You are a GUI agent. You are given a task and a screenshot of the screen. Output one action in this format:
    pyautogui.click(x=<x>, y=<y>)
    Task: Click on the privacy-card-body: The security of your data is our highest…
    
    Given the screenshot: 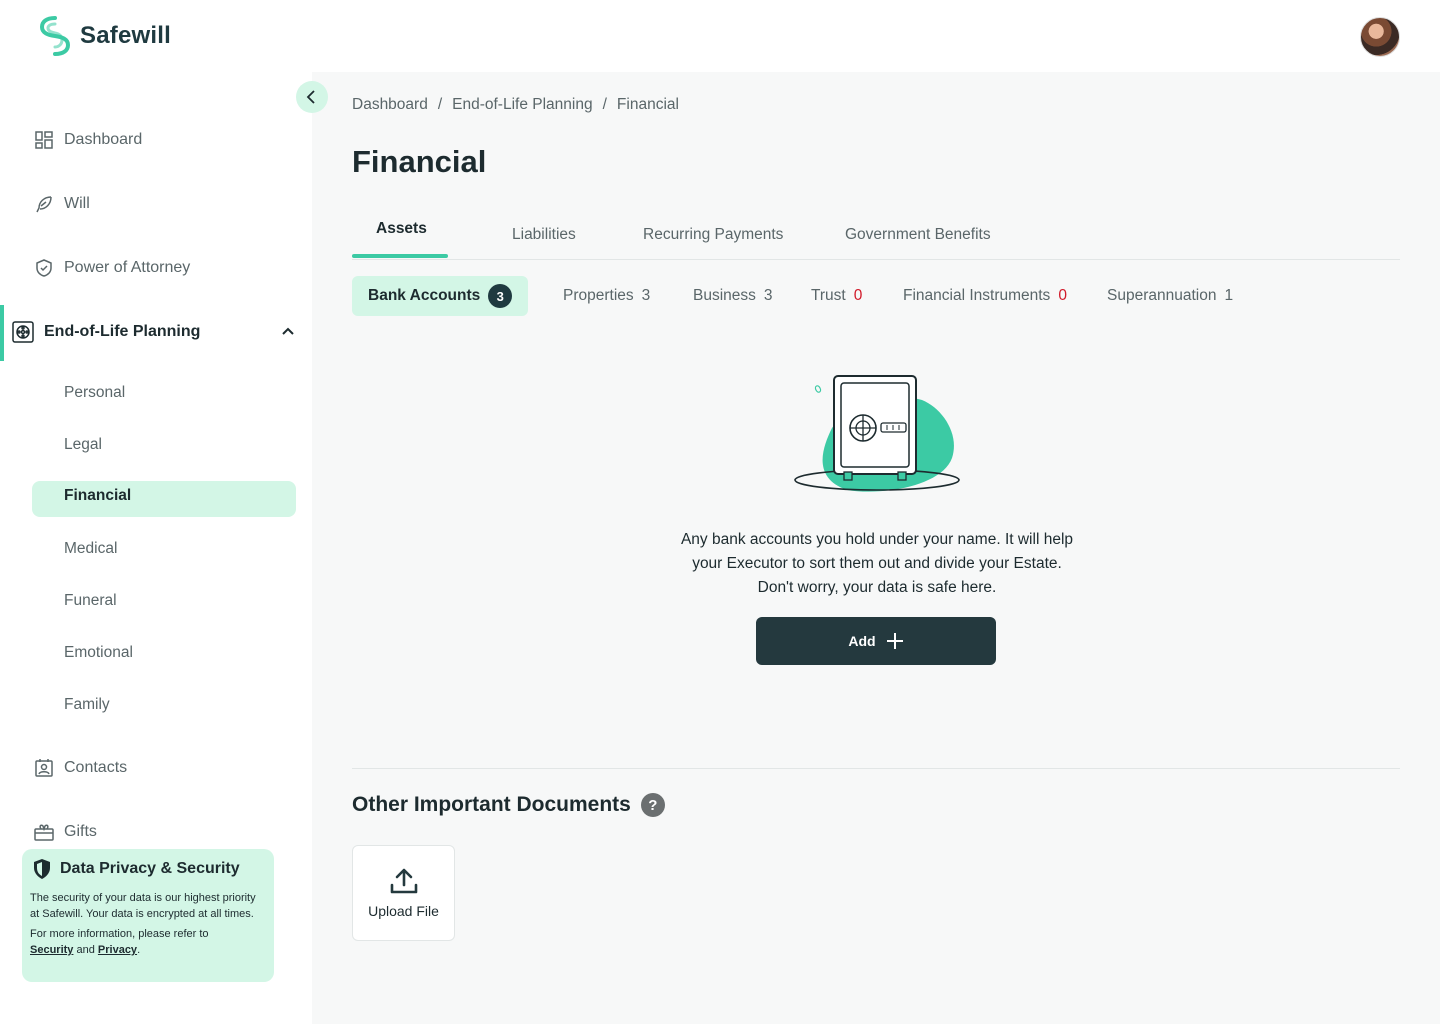 What is the action you would take?
    pyautogui.click(x=148, y=924)
    